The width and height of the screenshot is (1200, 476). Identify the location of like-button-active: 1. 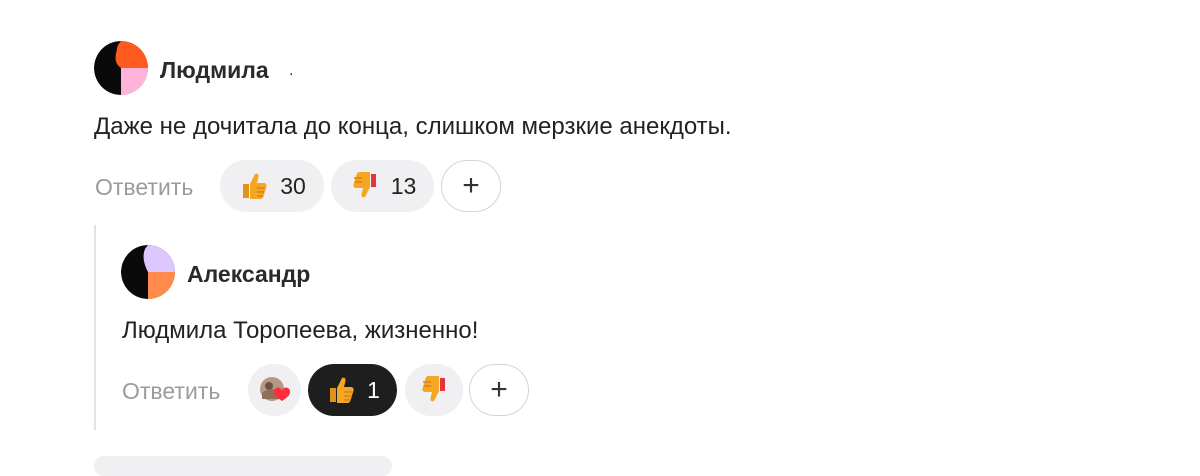
(352, 390).